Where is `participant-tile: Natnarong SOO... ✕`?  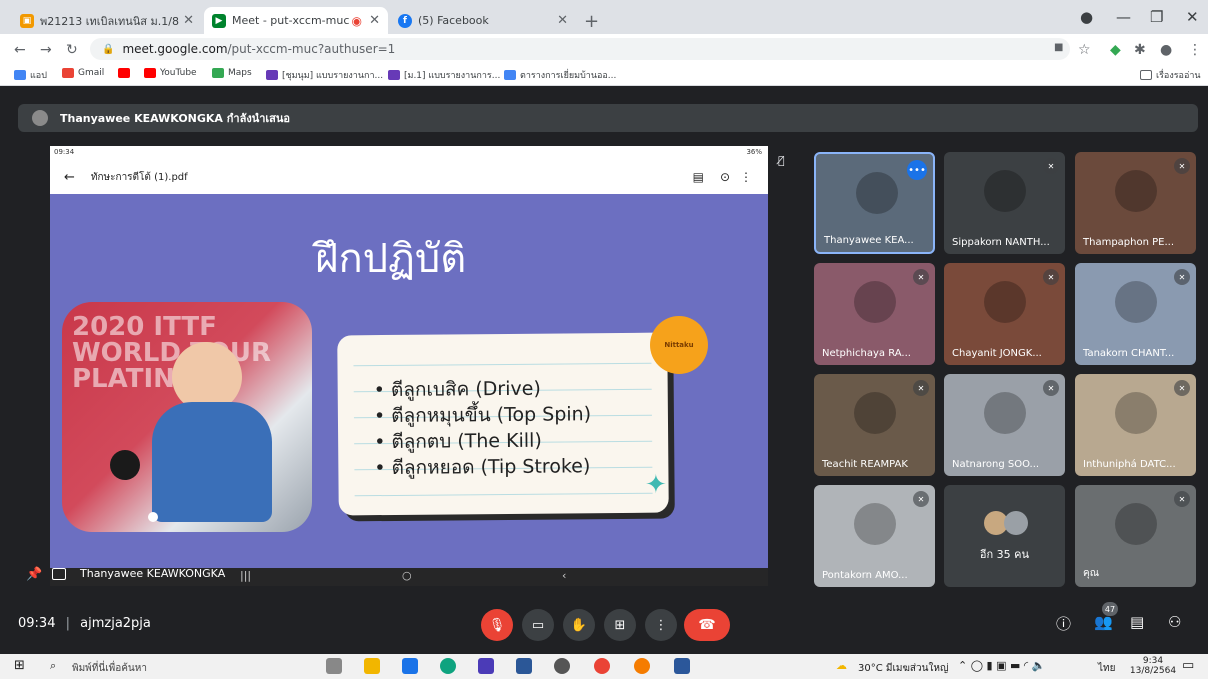 participant-tile: Natnarong SOO... ✕ is located at coordinates (1004, 425).